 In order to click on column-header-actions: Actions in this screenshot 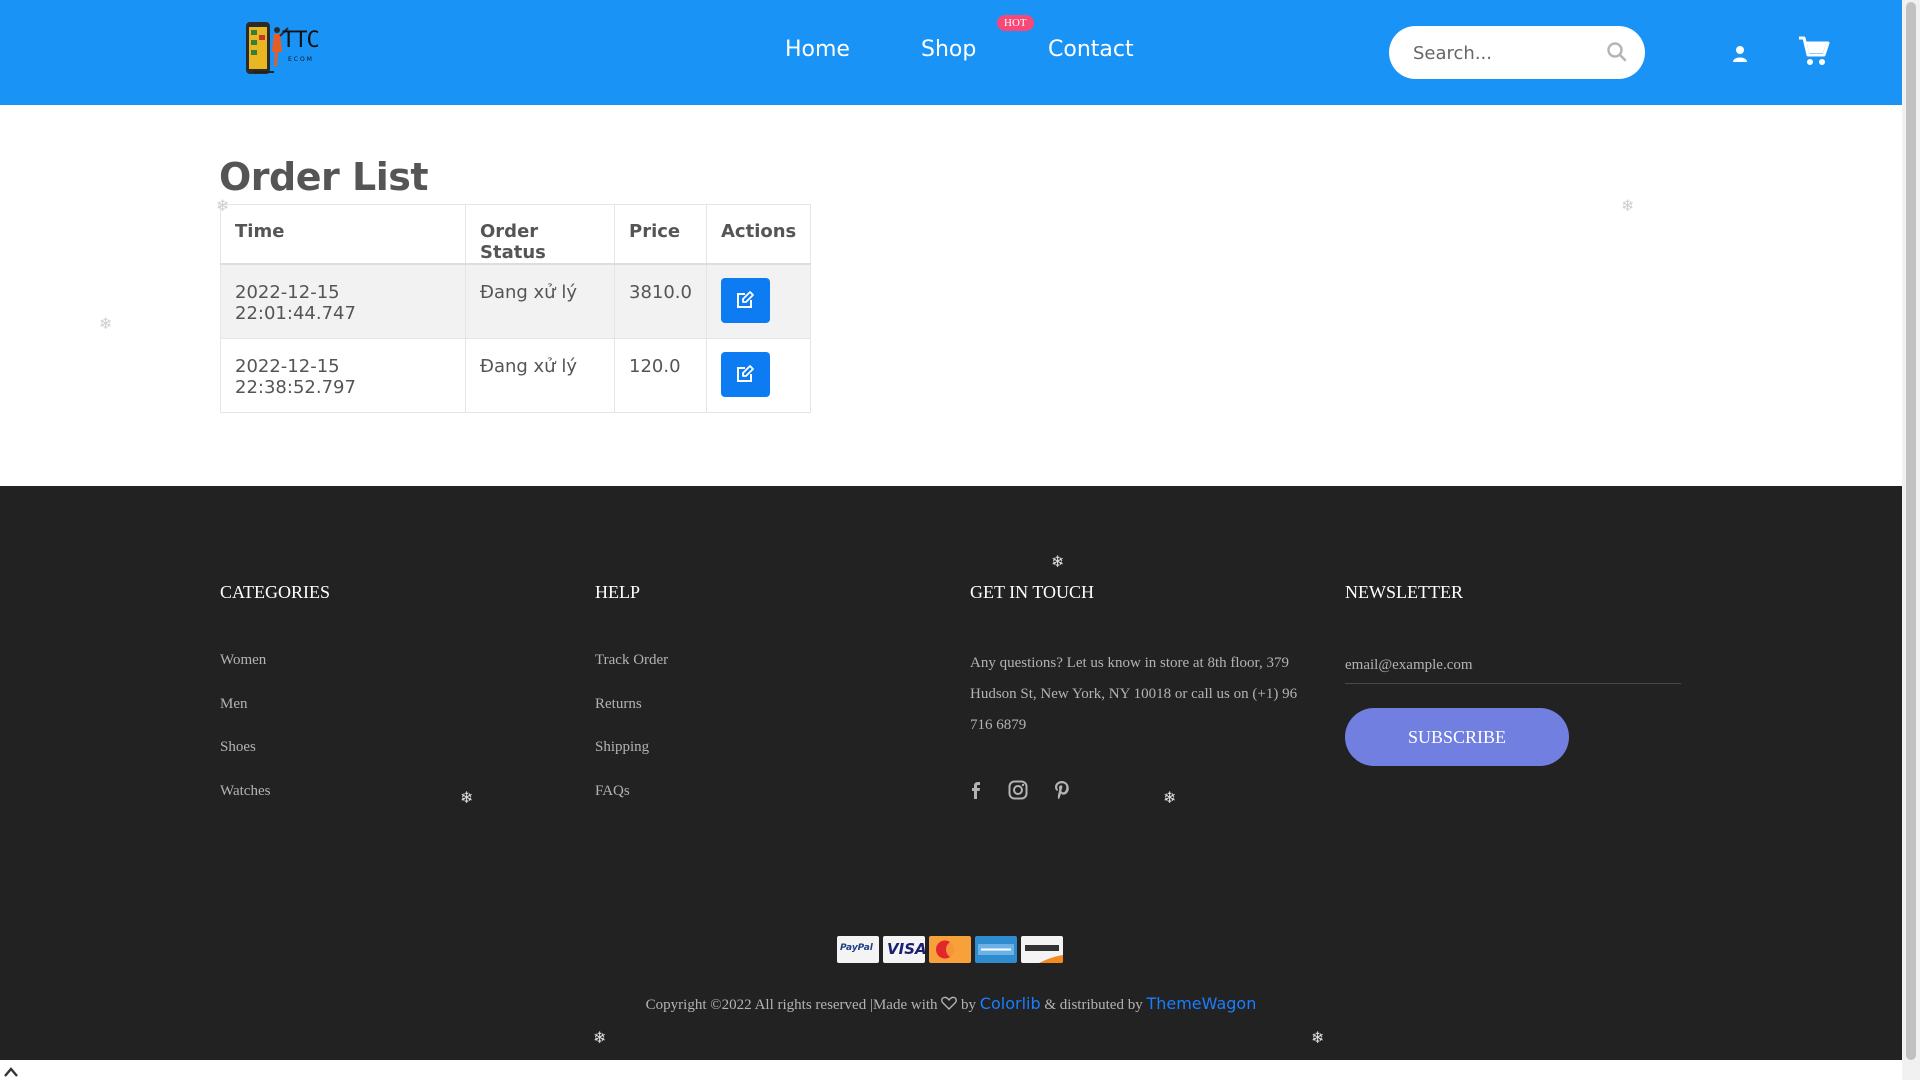, I will do `click(758, 234)`.